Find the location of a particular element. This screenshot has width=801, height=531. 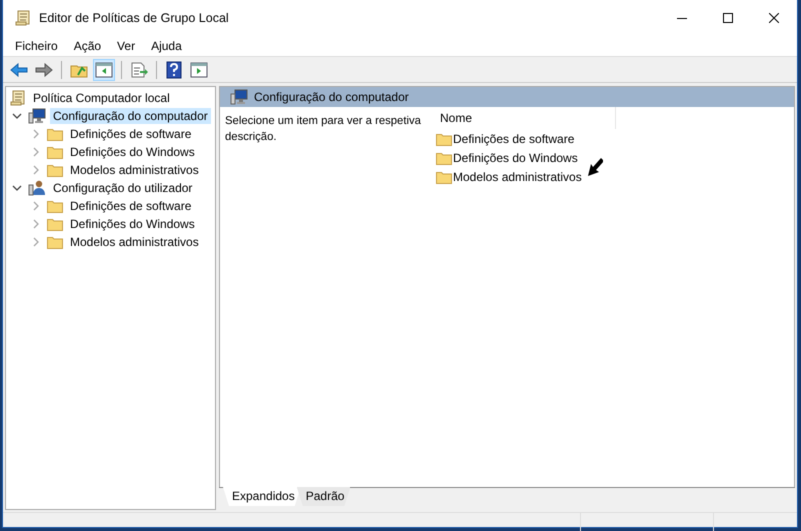

scroll-icon is located at coordinates (18, 98).